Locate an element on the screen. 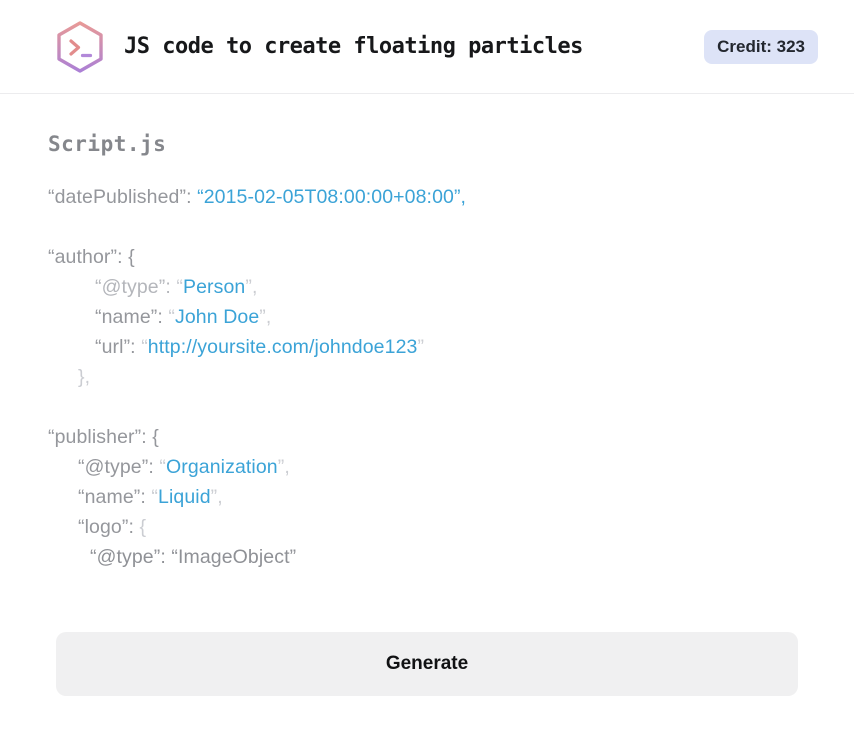 The image size is (854, 748). footer: Generate is located at coordinates (427, 664).